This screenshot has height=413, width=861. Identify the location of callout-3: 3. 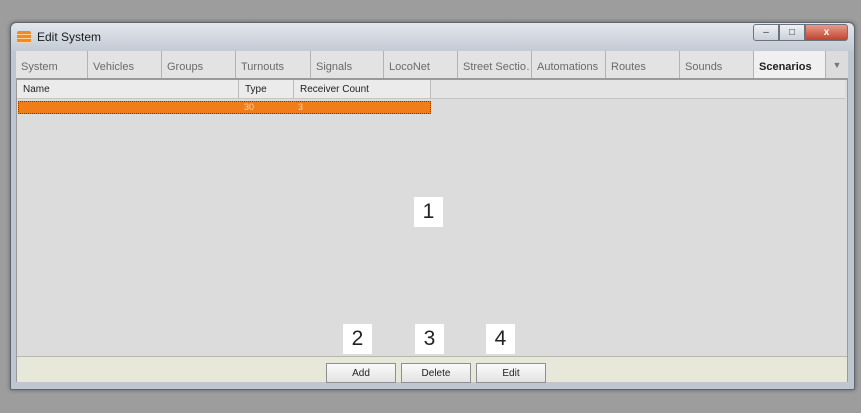
(429, 339).